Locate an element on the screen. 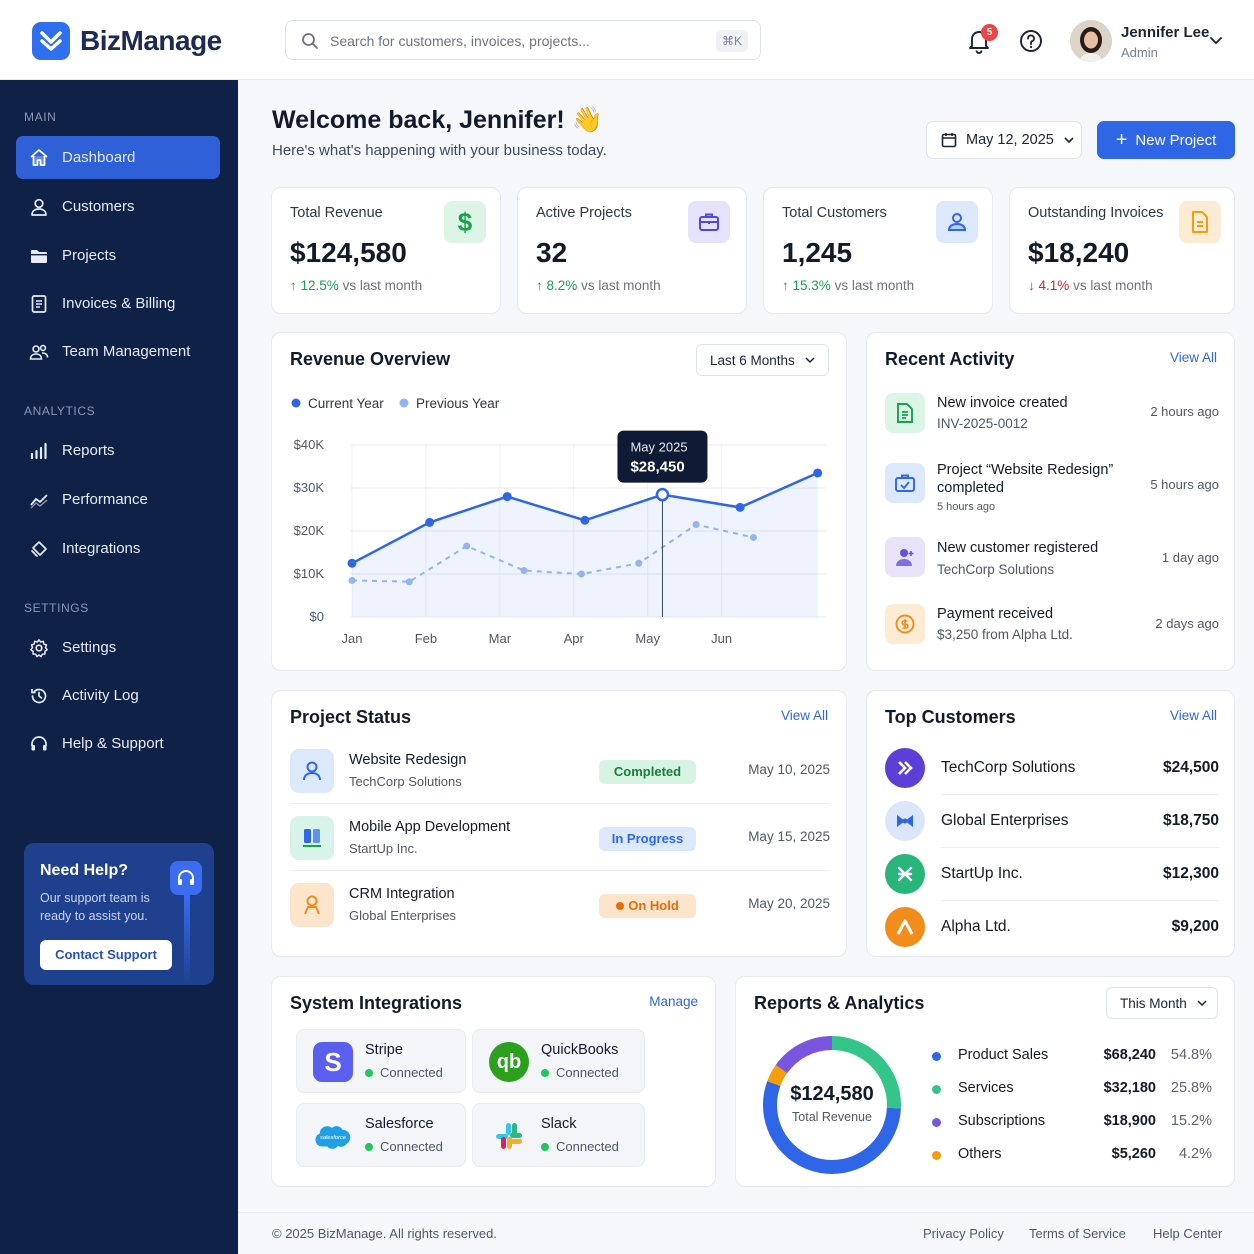 This screenshot has width=1254, height=1254. document-icon is located at coordinates (1200, 222).